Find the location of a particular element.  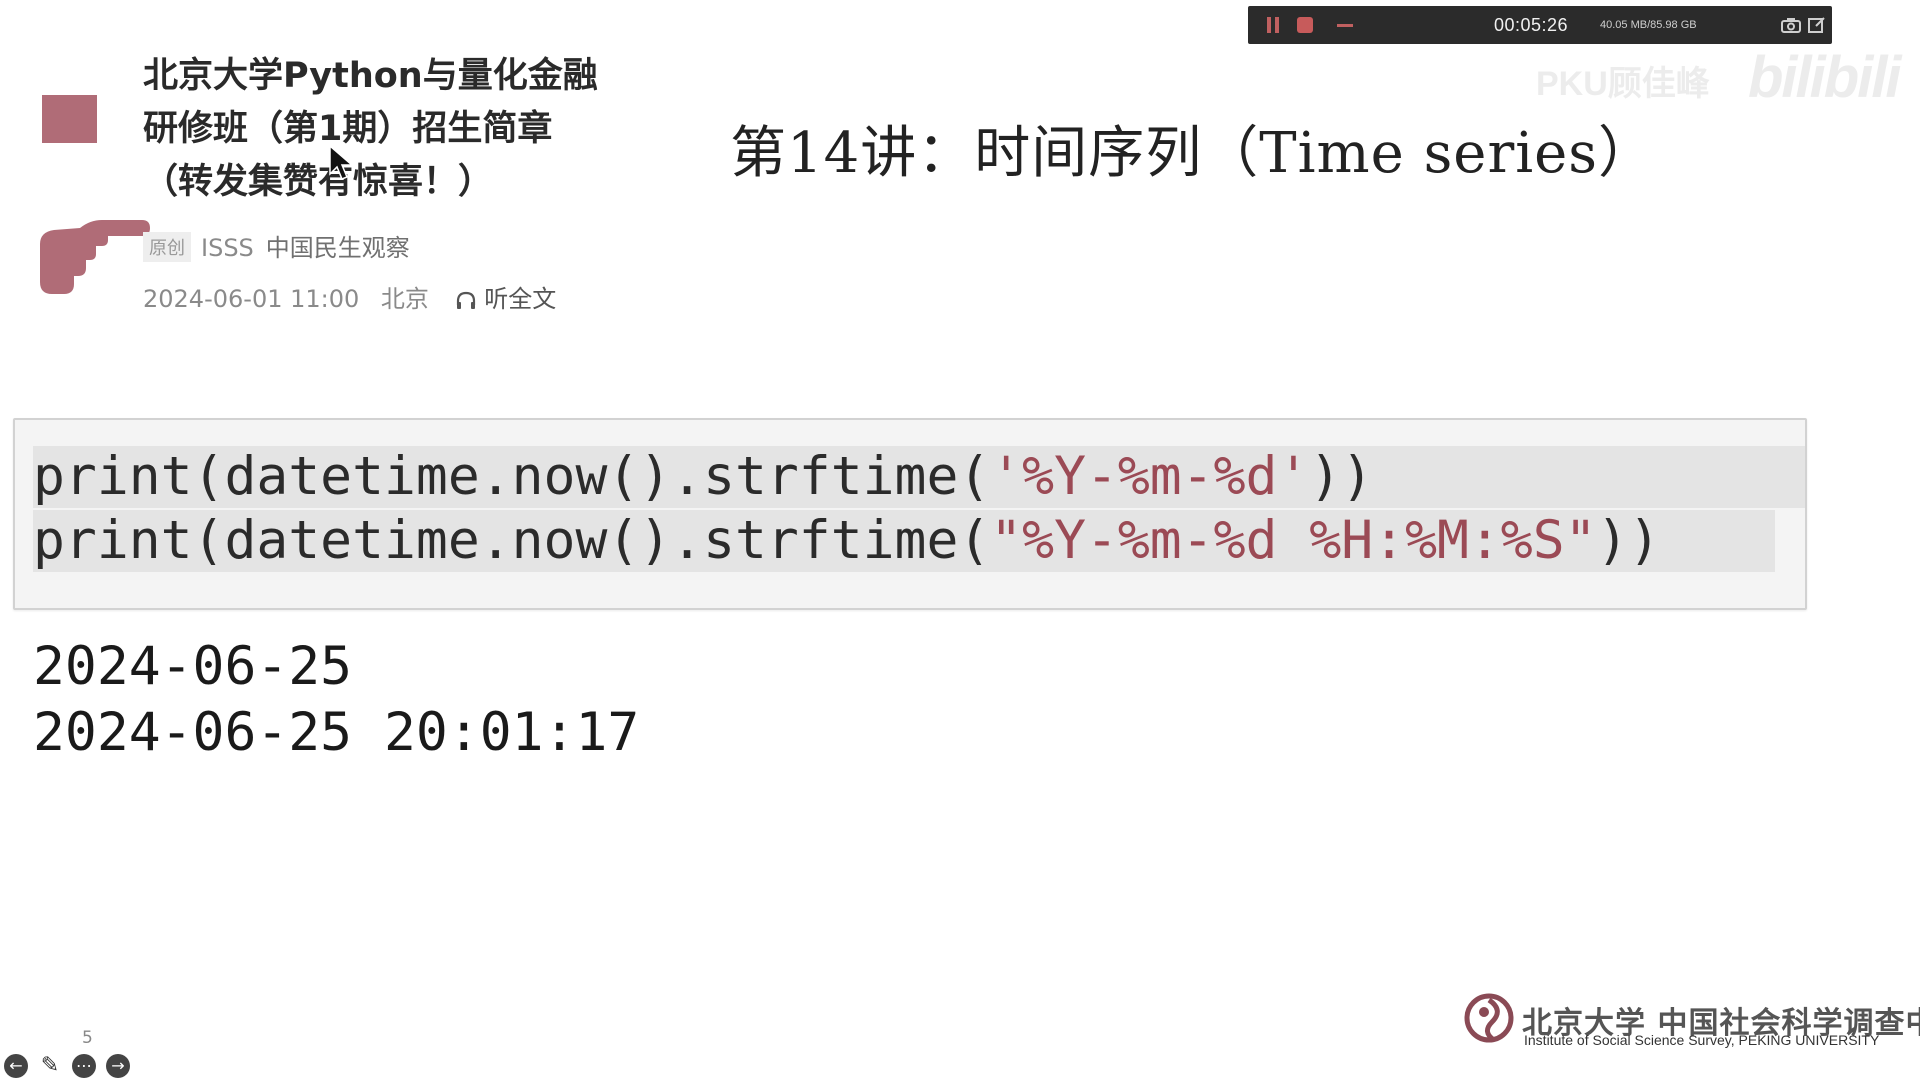

uploader-watermark: PKU顾佳峰 is located at coordinates (1623, 84).